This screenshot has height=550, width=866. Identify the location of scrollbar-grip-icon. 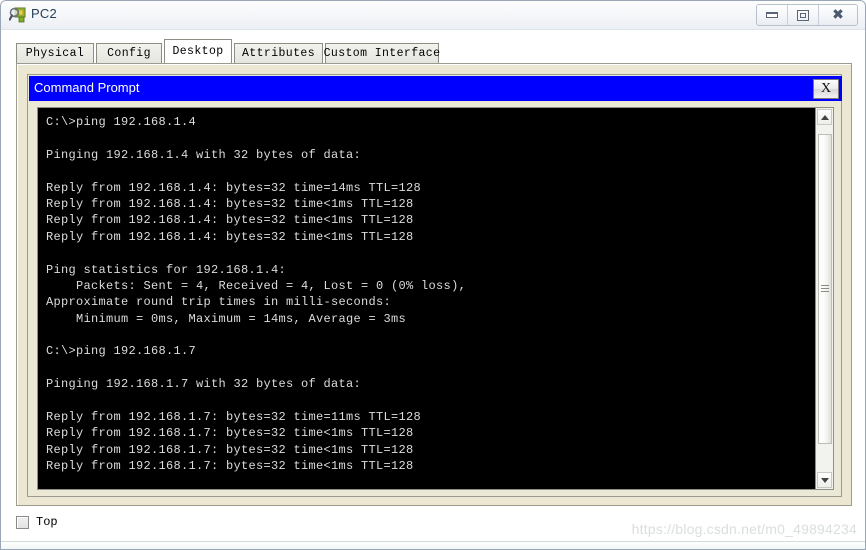
(825, 289).